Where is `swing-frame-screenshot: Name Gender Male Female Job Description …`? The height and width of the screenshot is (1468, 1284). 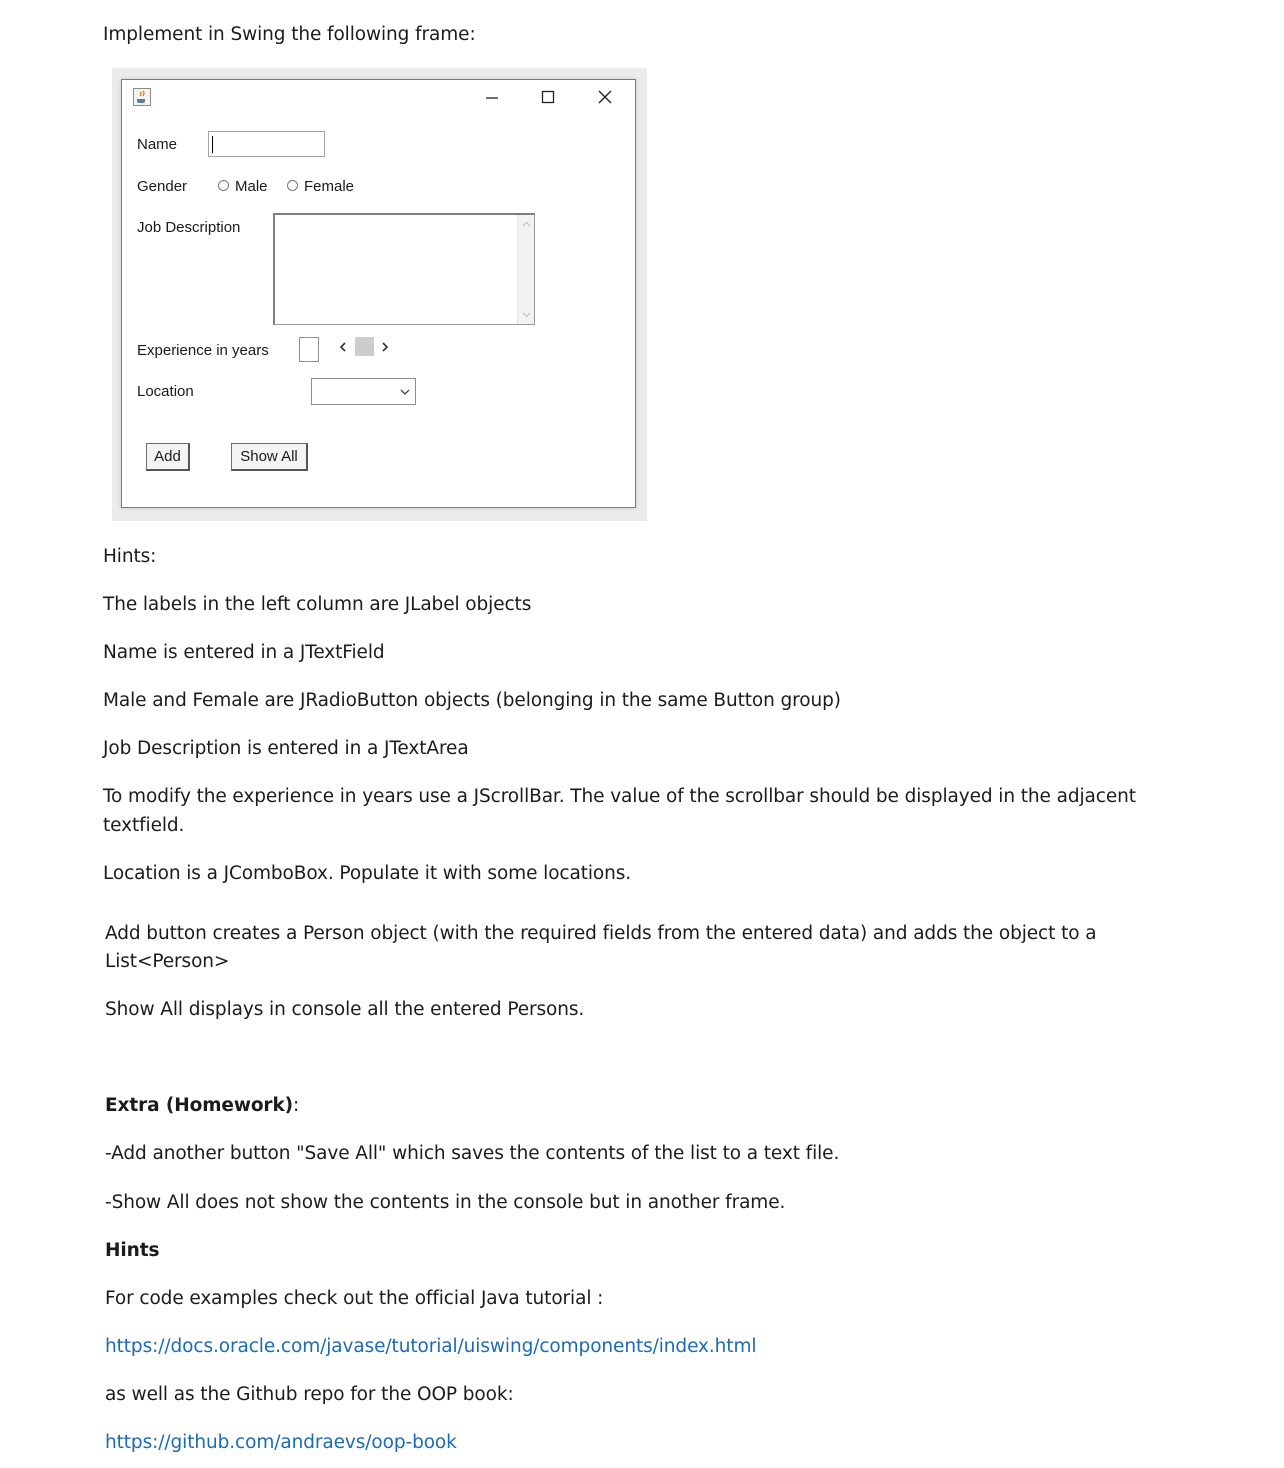 swing-frame-screenshot: Name Gender Male Female Job Description … is located at coordinates (379, 294).